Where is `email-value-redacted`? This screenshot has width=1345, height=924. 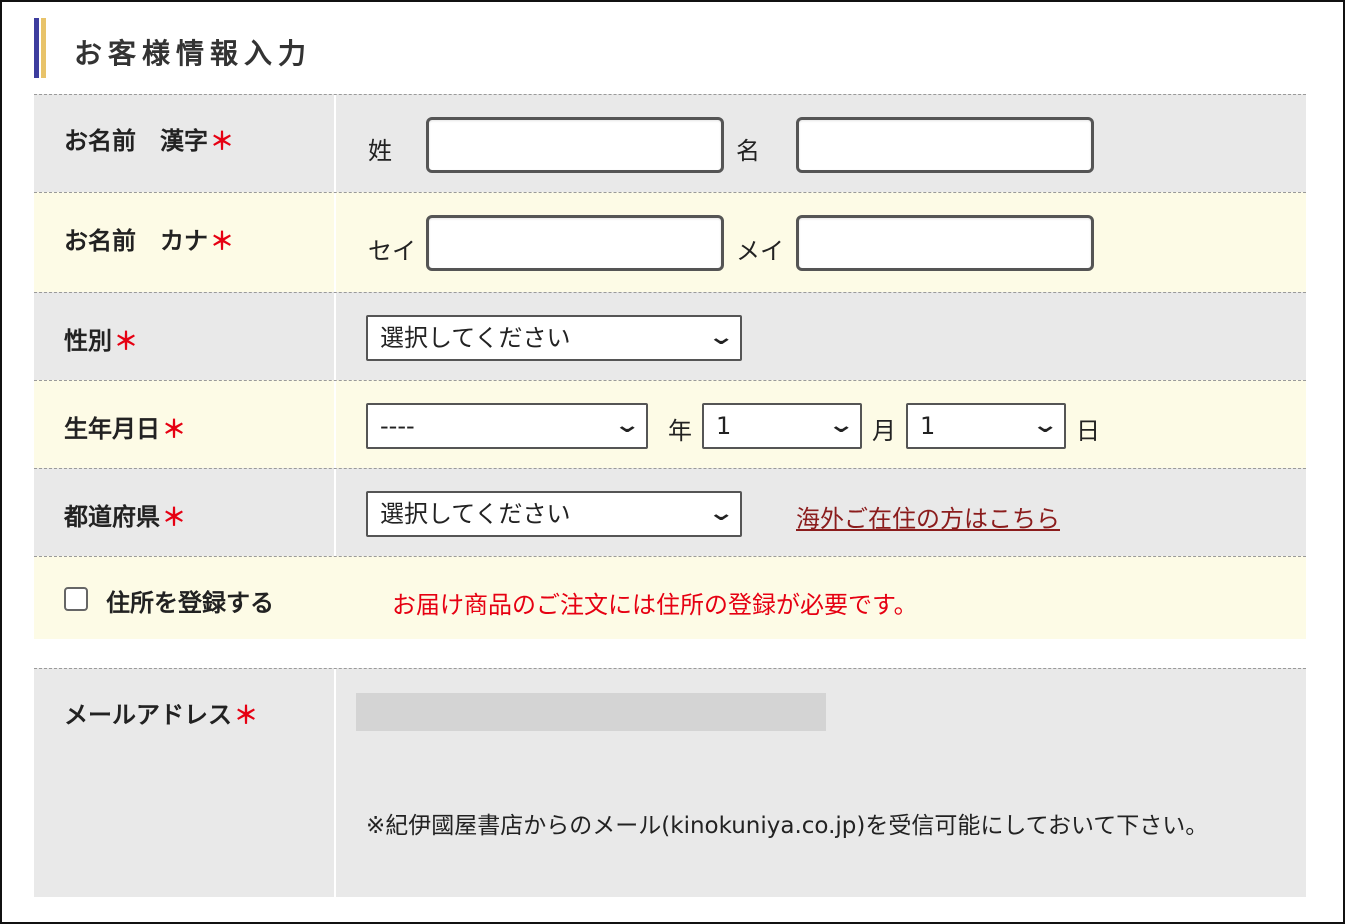
email-value-redacted is located at coordinates (591, 712).